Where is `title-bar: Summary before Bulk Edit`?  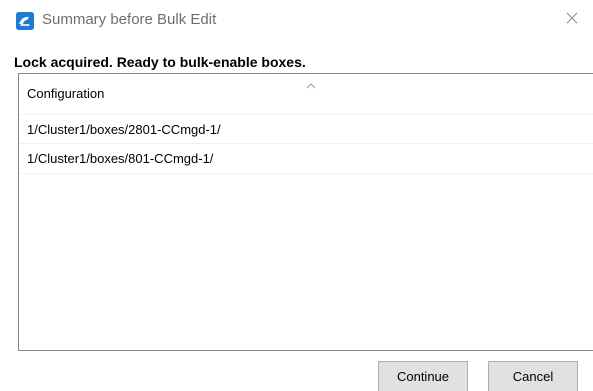 title-bar: Summary before Bulk Edit is located at coordinates (296, 20).